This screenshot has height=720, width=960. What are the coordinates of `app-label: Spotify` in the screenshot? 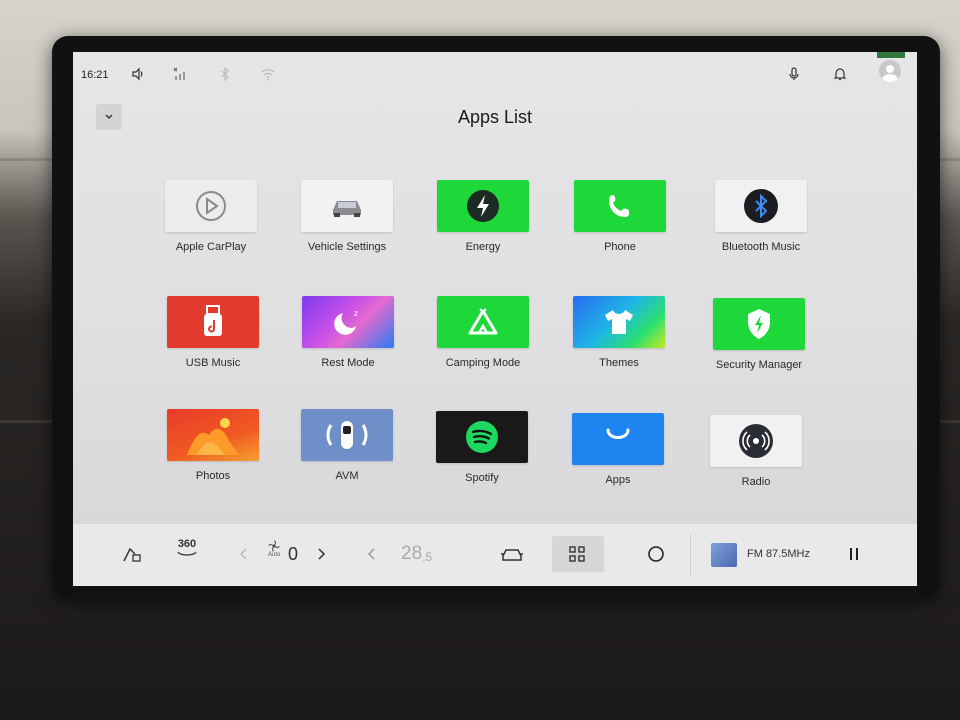 It's located at (482, 478).